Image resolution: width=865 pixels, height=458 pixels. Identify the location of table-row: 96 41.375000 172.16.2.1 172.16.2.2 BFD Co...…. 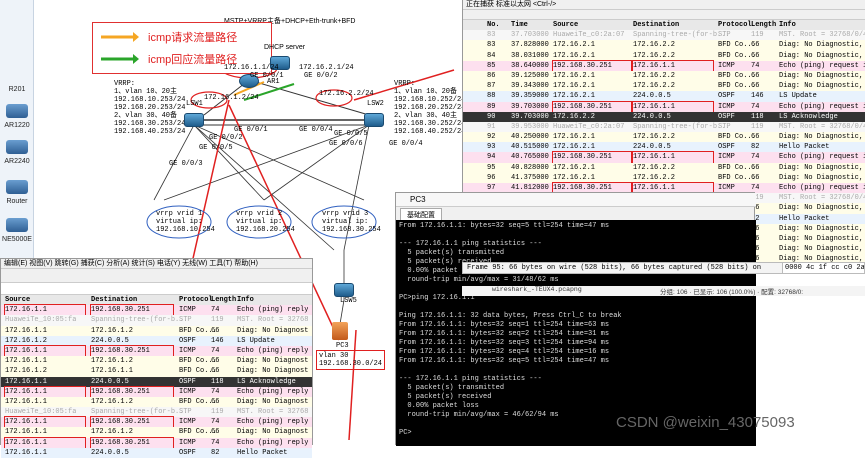
(664, 177).